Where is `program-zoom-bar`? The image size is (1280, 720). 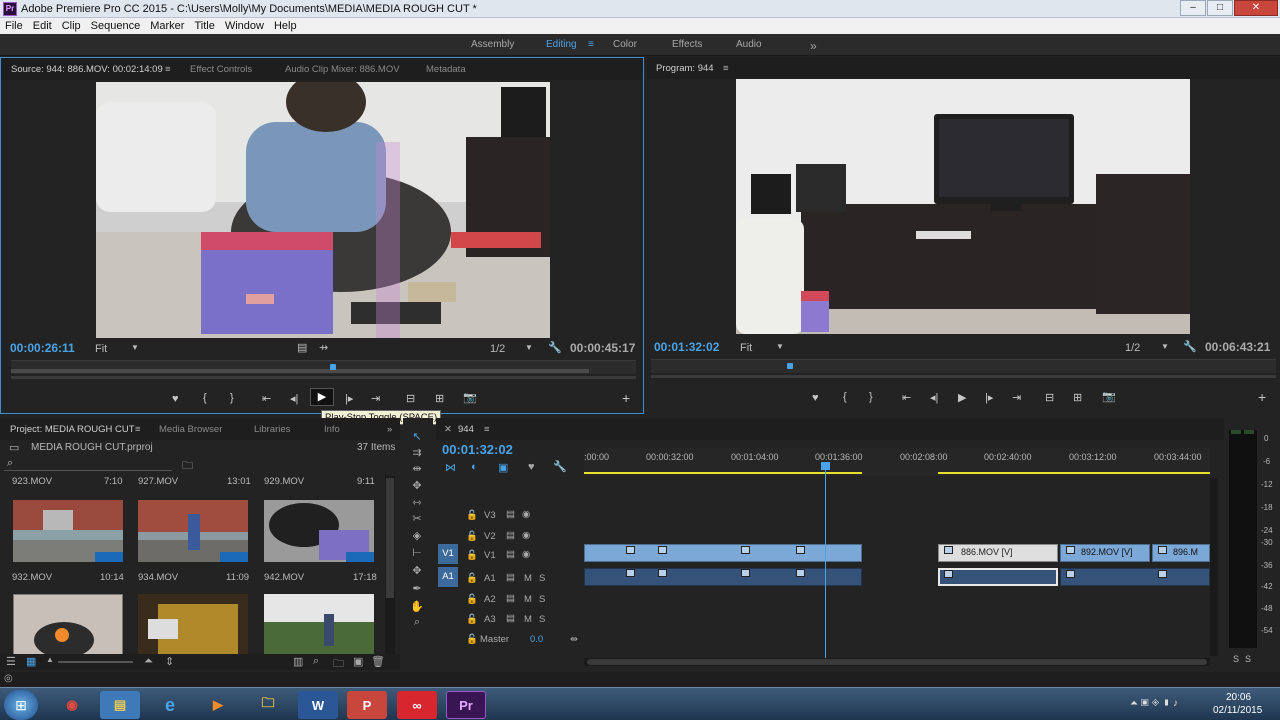
program-zoom-bar is located at coordinates (963, 376).